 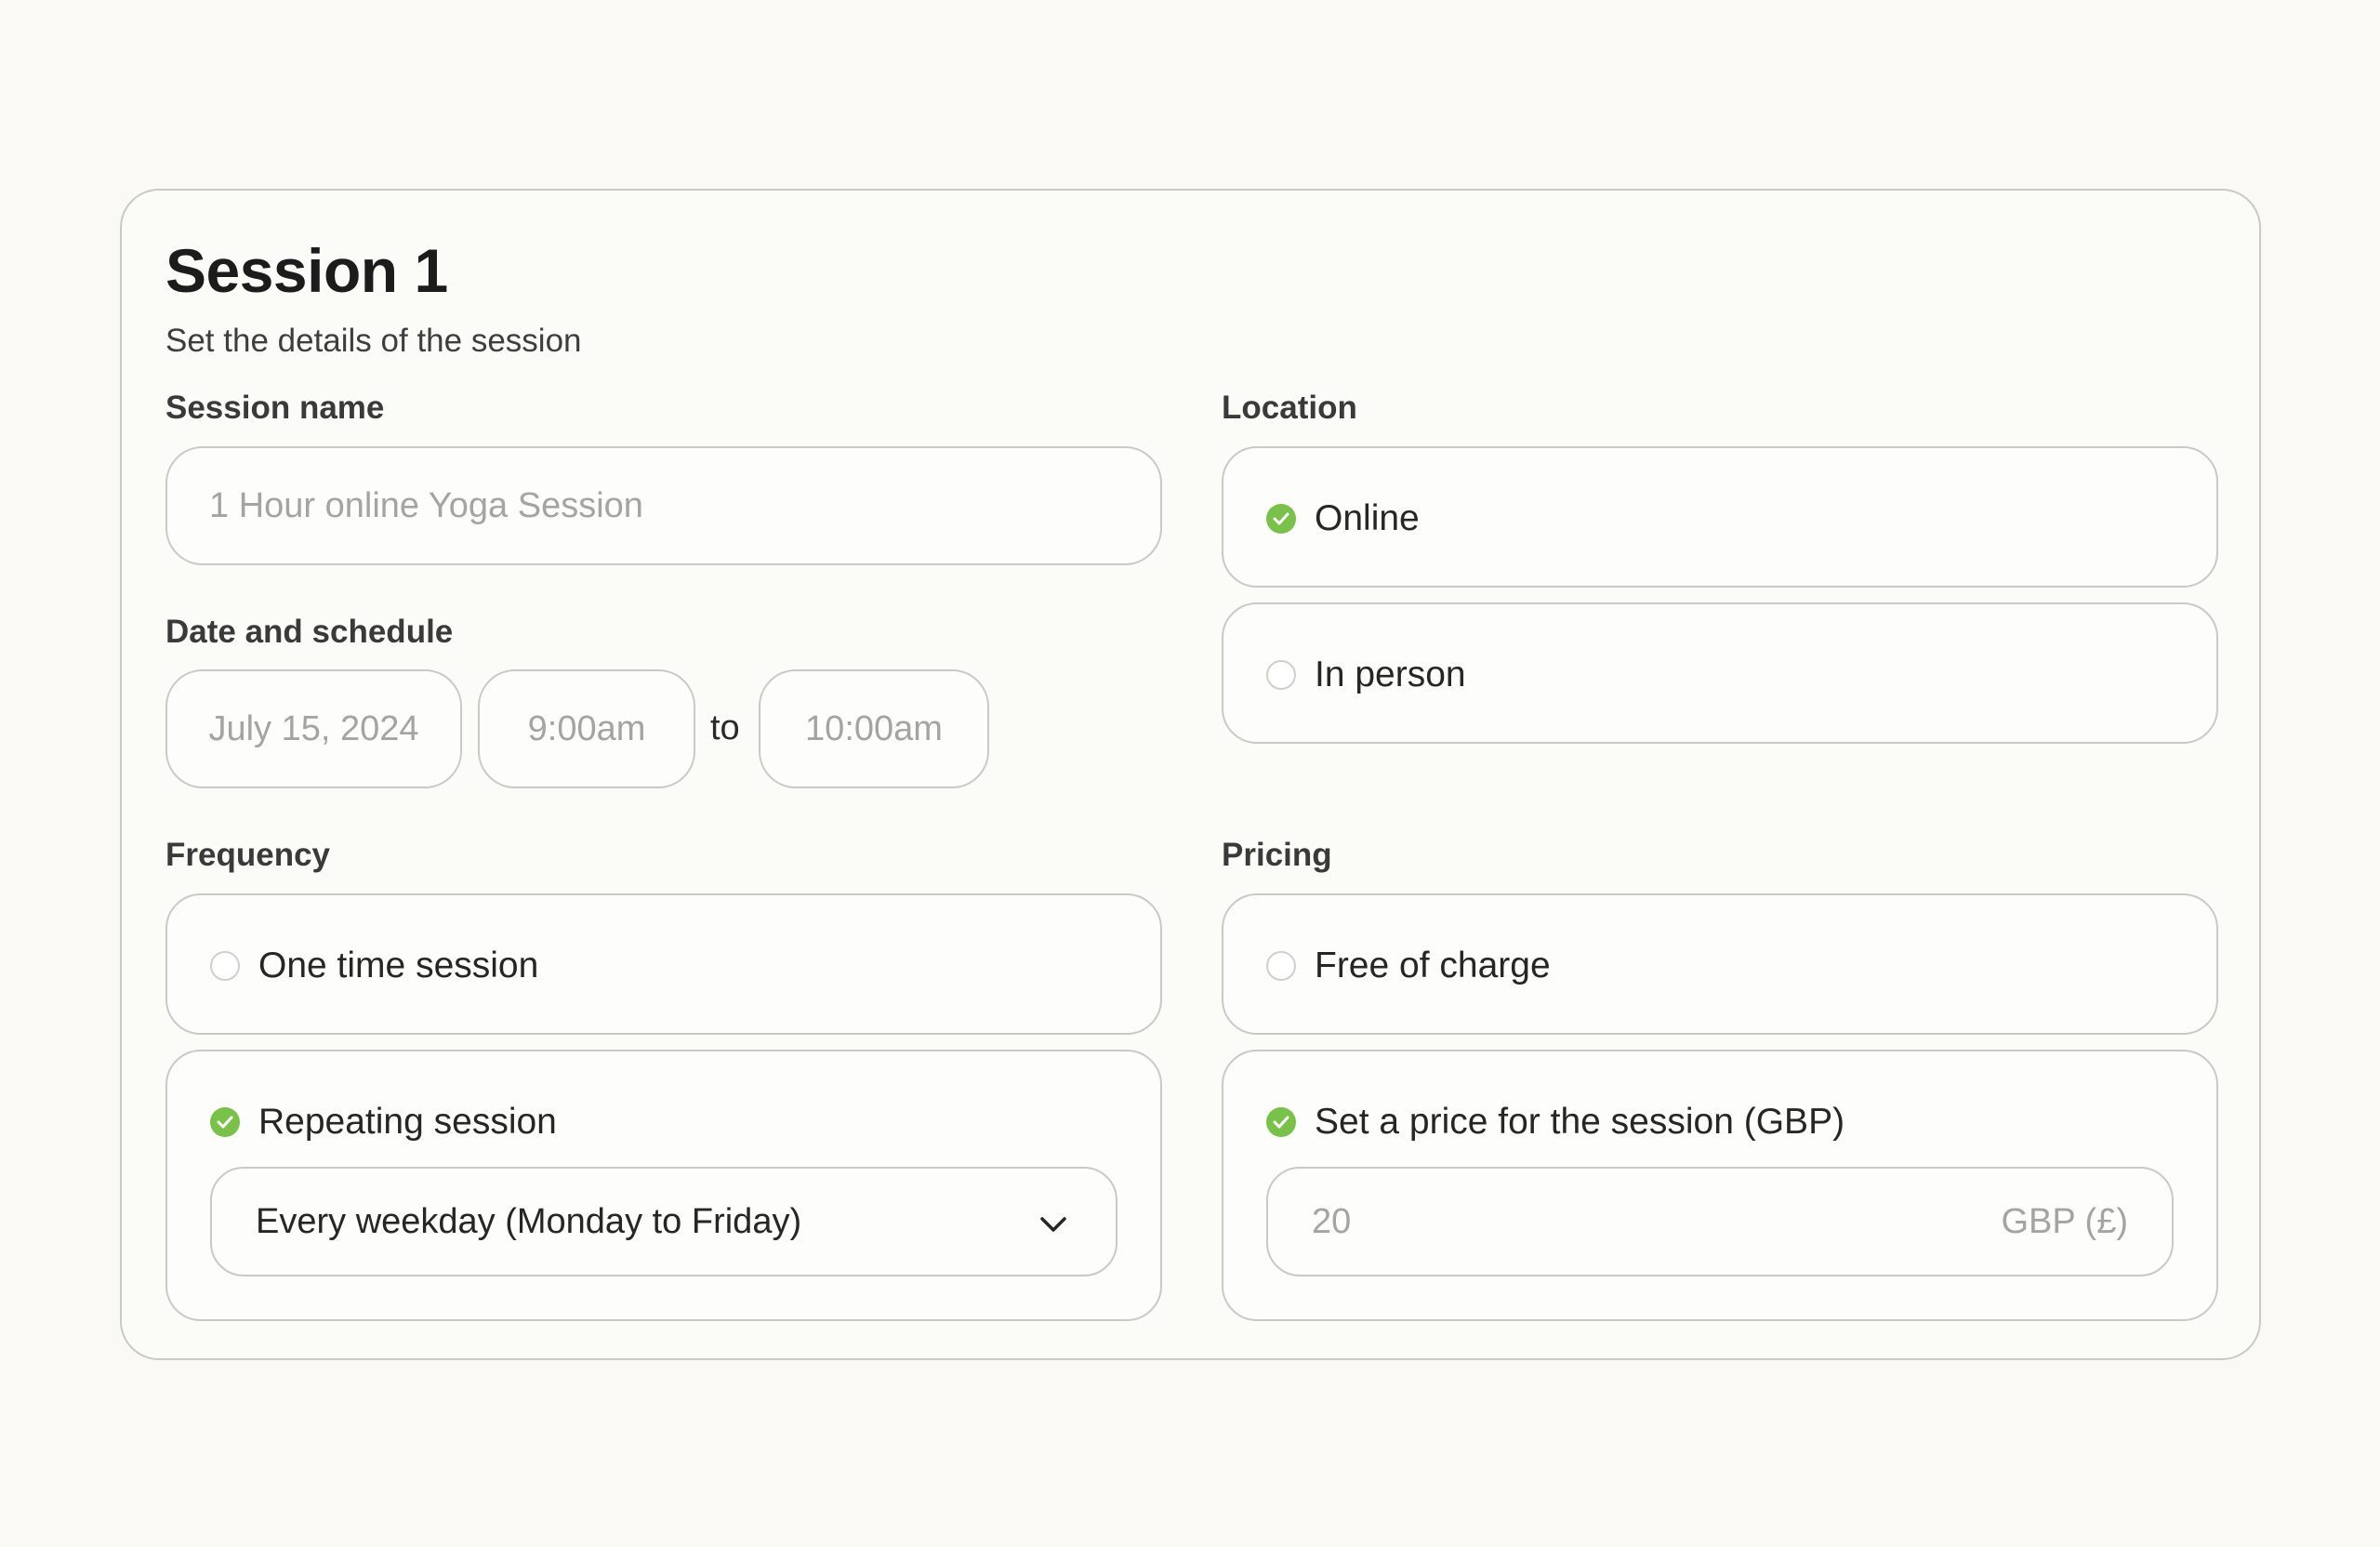 I want to click on location-in-person-label: In person, so click(x=1390, y=674).